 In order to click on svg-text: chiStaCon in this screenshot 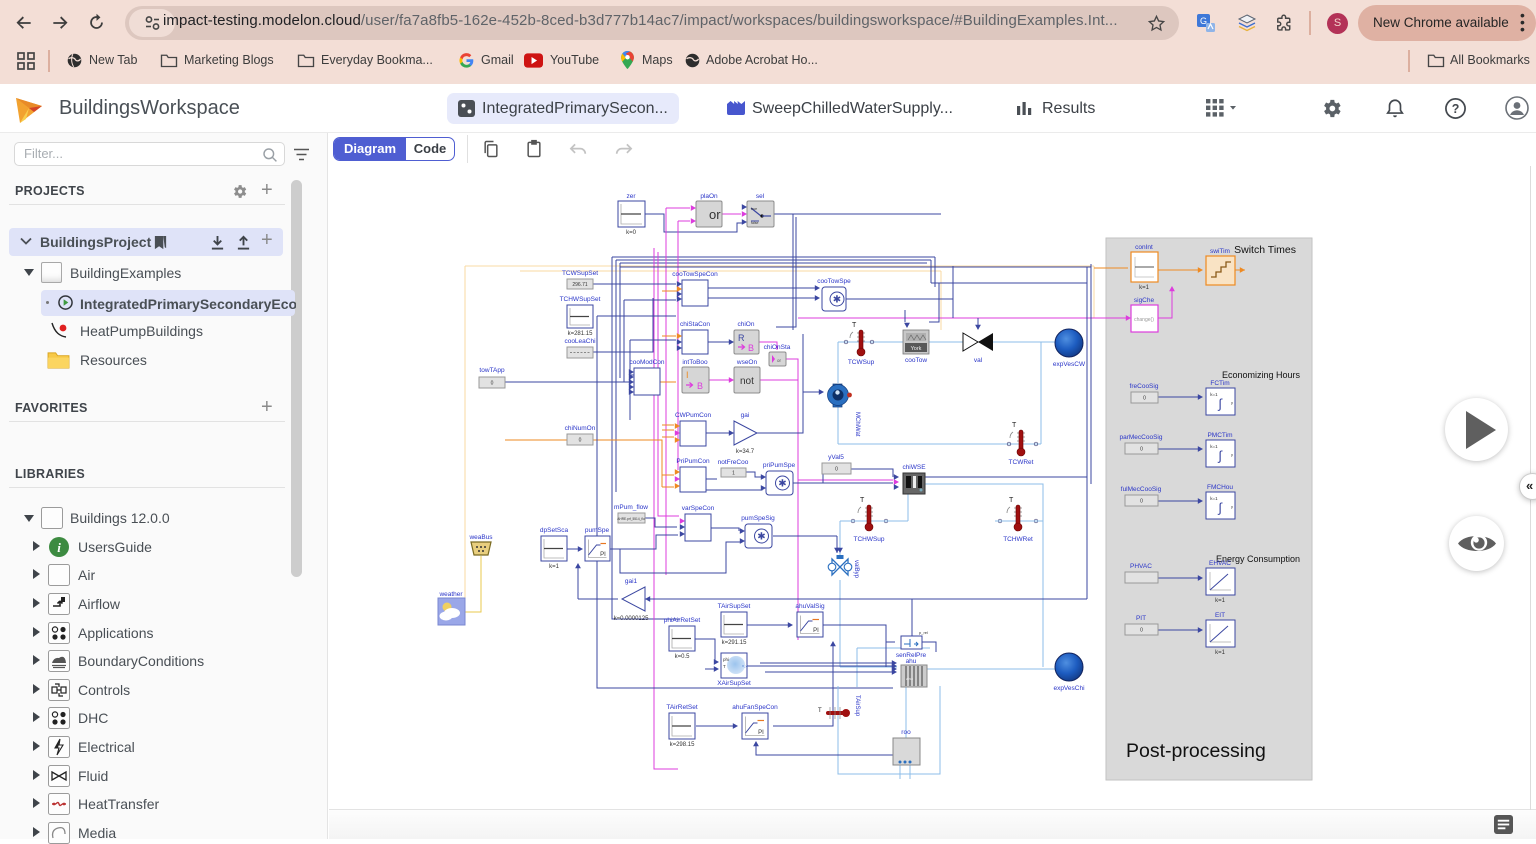, I will do `click(695, 324)`.